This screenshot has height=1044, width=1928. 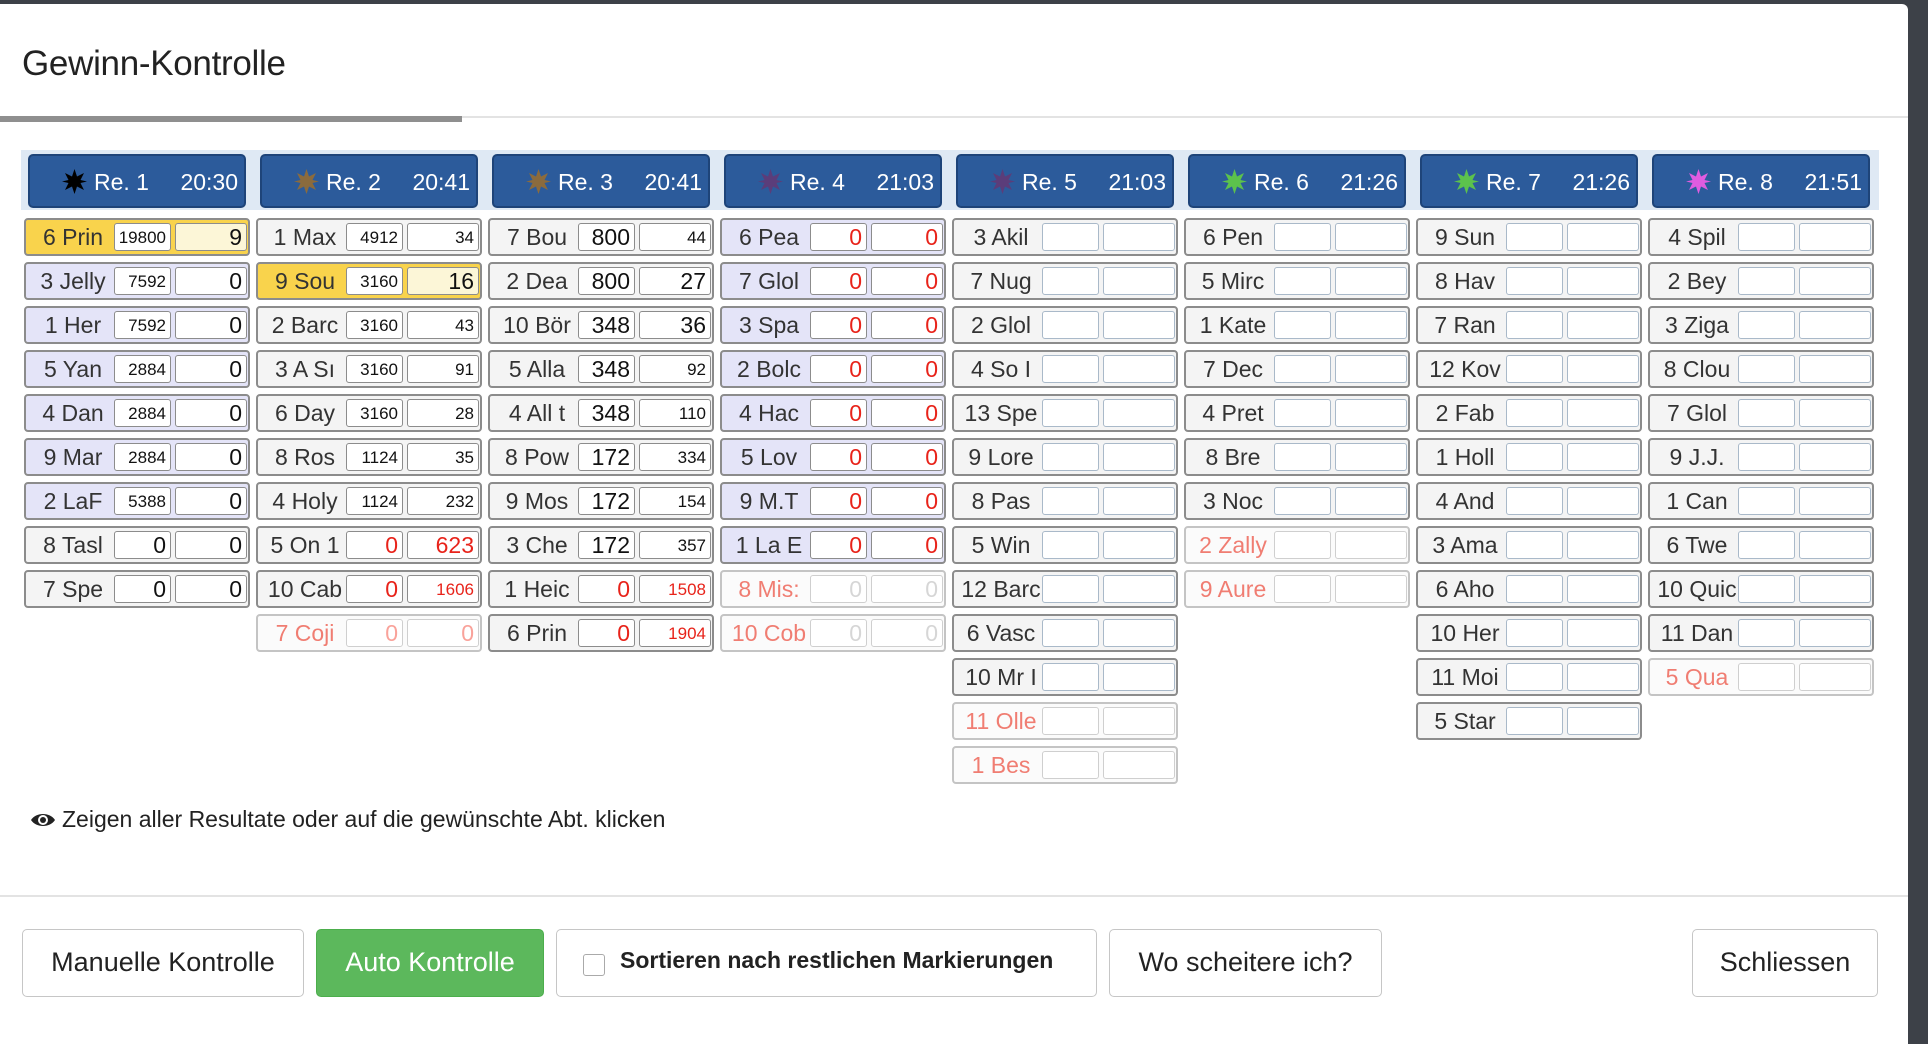 I want to click on horse-row: 9 Mar 2884 0, so click(x=137, y=457).